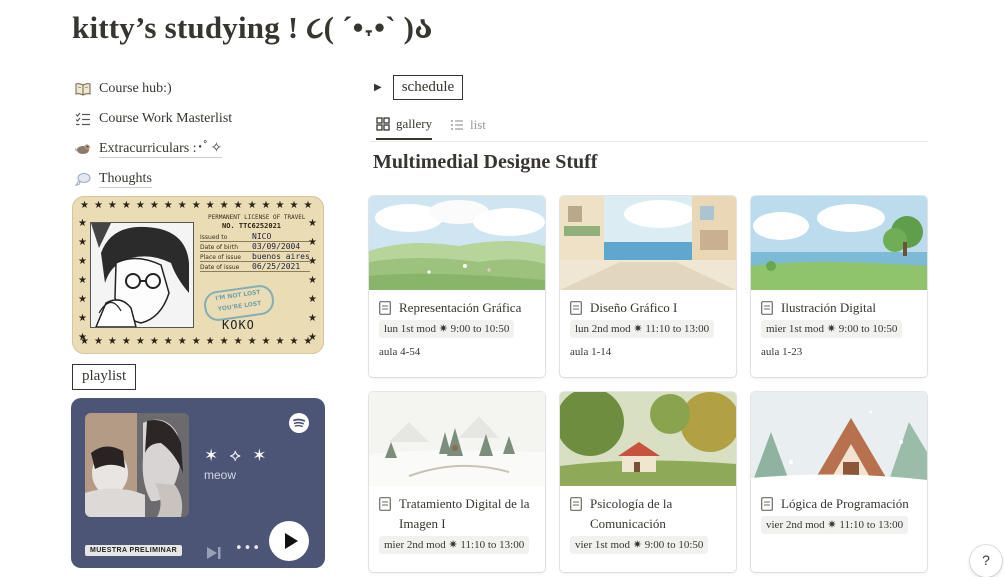 The width and height of the screenshot is (1005, 577). I want to click on preview-badge: MUESTRA PRELIMINAR, so click(134, 550).